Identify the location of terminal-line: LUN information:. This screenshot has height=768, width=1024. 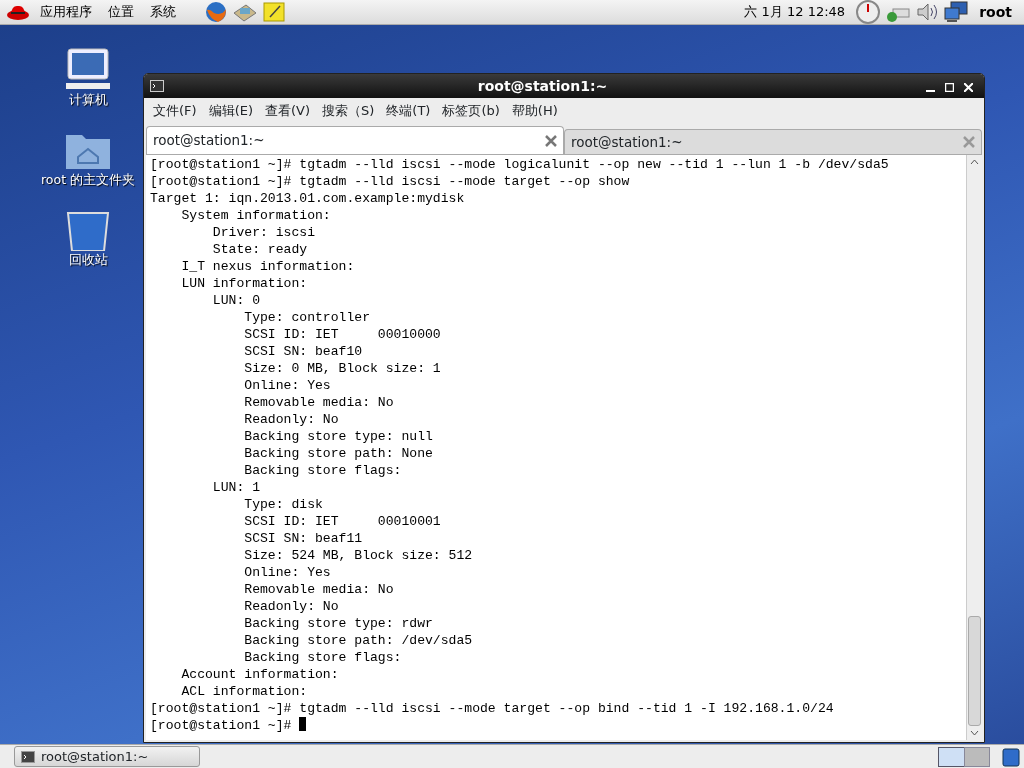
(244, 283).